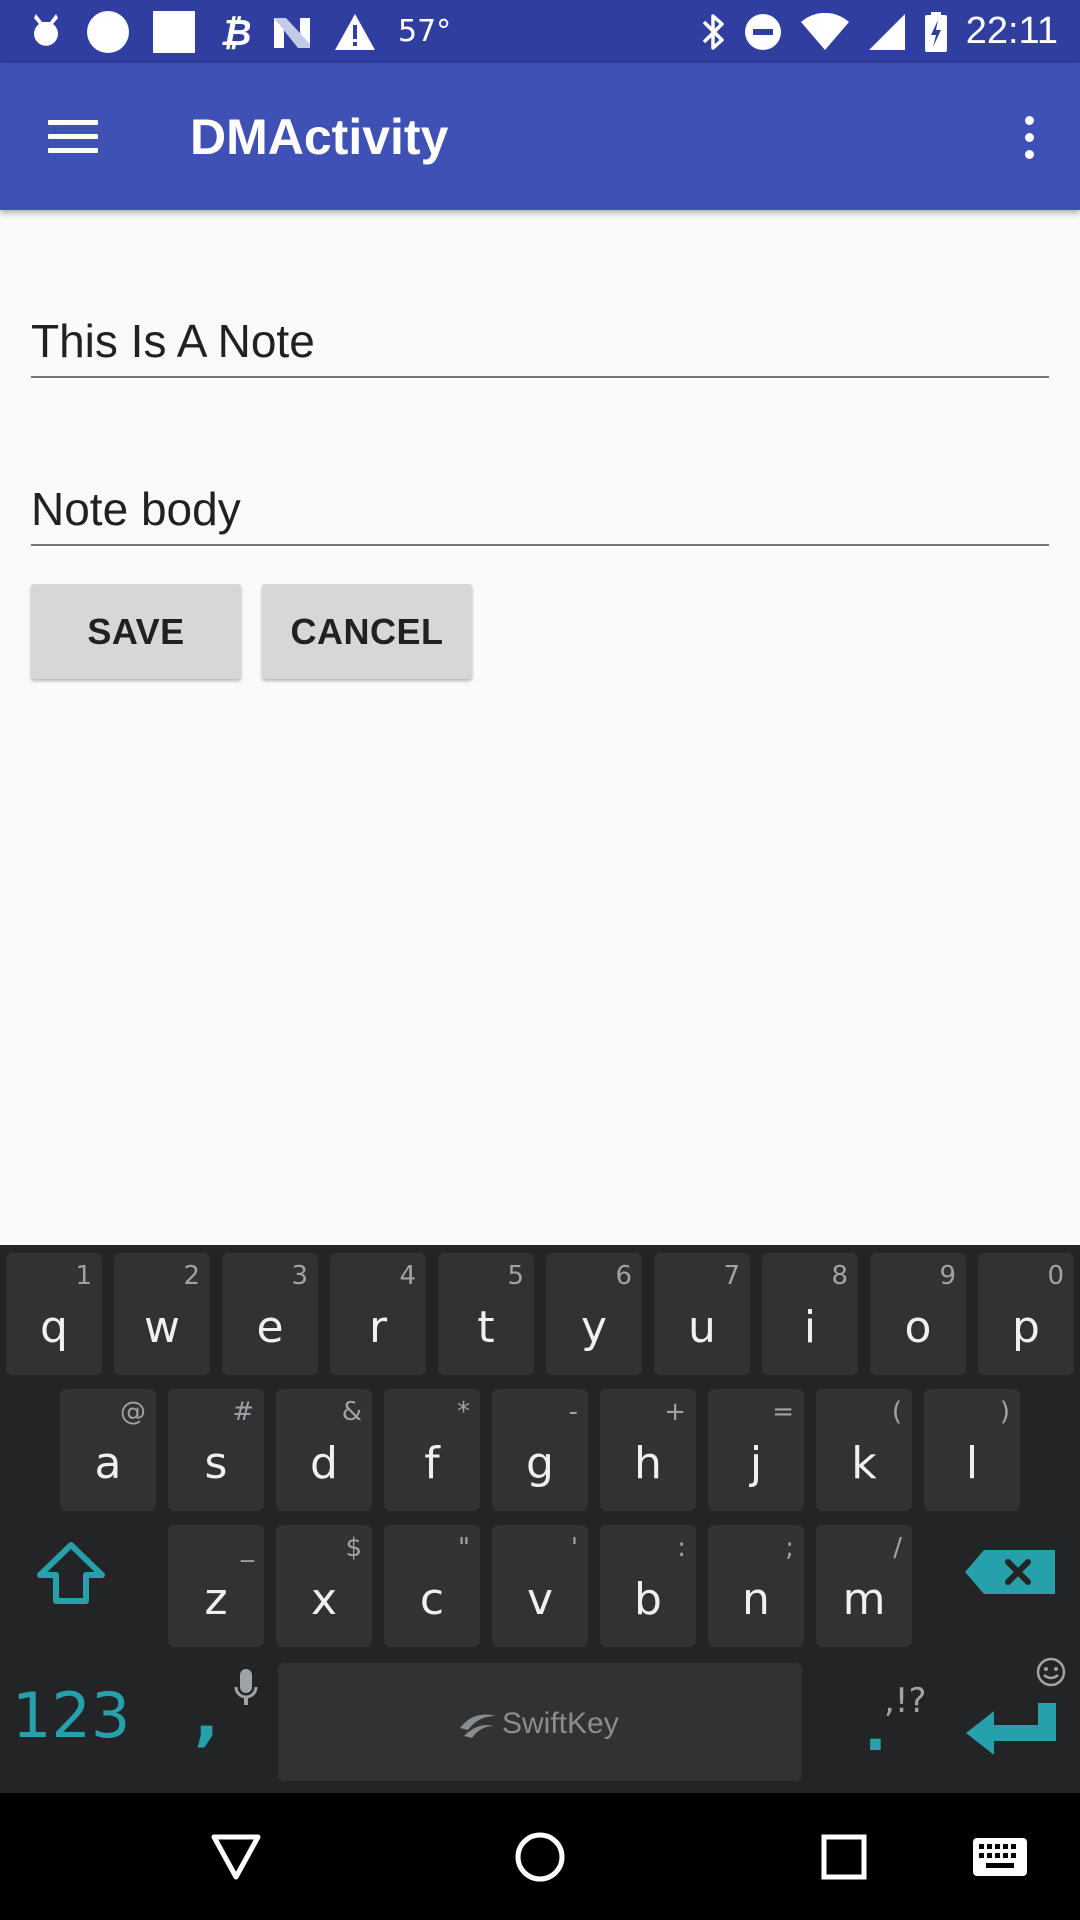  Describe the element at coordinates (936, 32) in the screenshot. I see `battery-charging-icon` at that location.